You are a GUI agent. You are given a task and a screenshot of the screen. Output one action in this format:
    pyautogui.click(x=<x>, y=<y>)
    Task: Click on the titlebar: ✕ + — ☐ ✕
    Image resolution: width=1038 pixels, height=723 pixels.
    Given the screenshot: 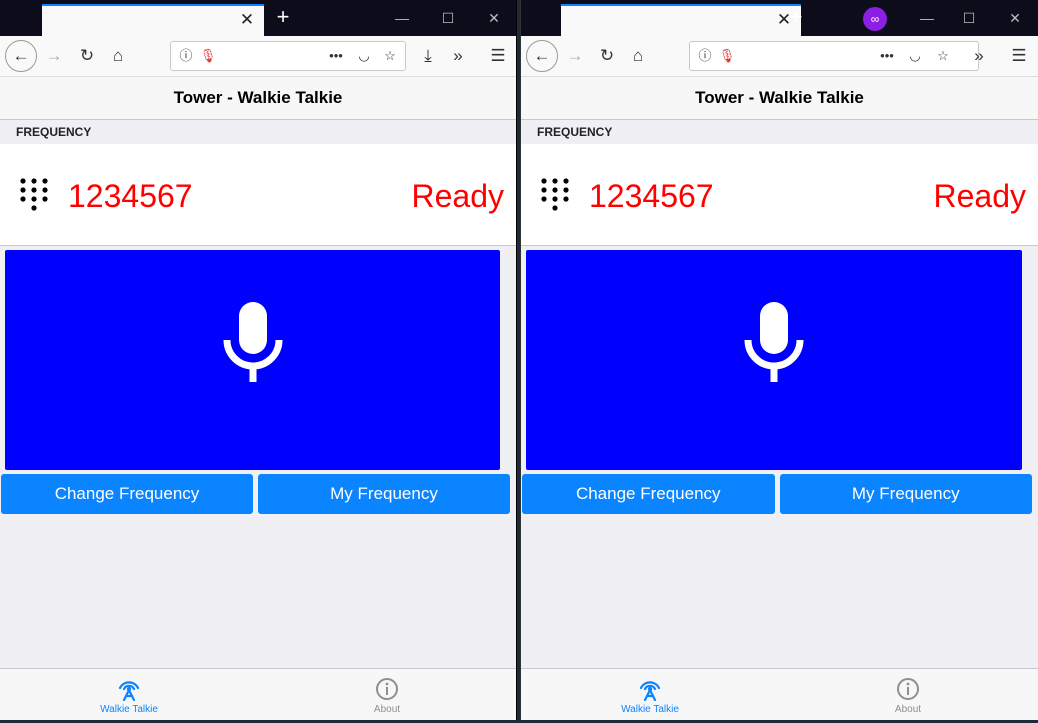 What is the action you would take?
    pyautogui.click(x=258, y=18)
    